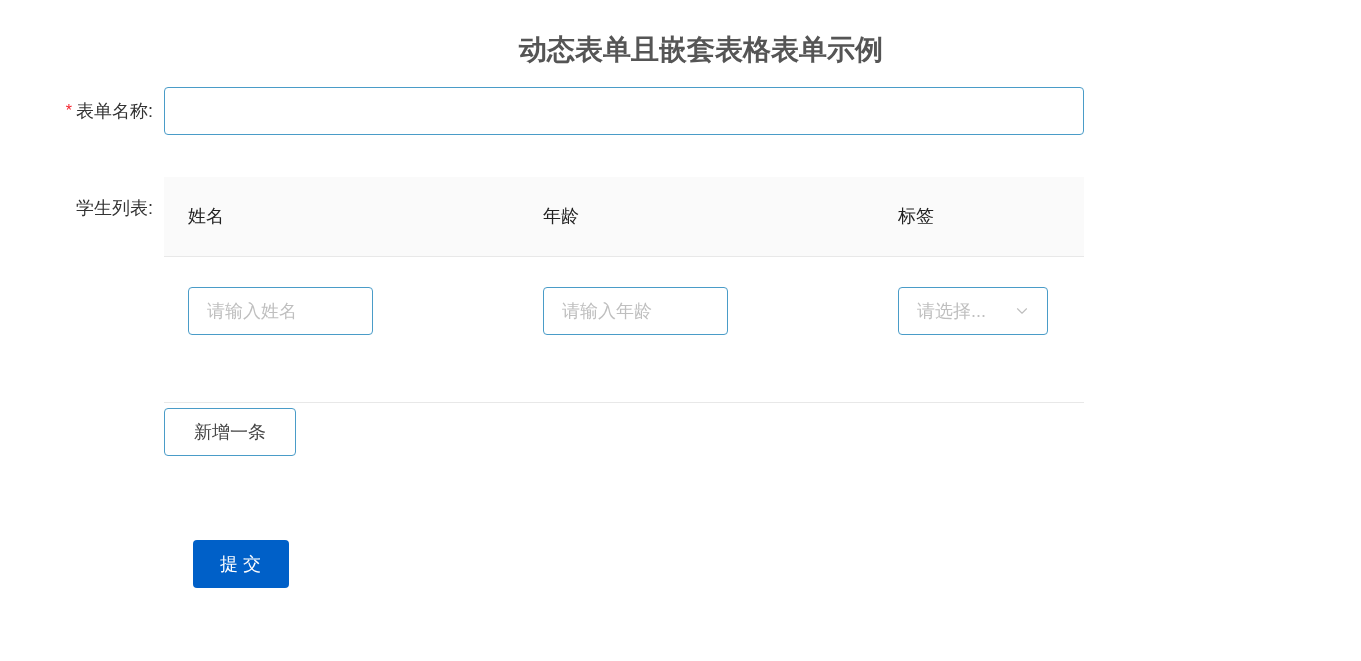  I want to click on column-header: 标签, so click(916, 216).